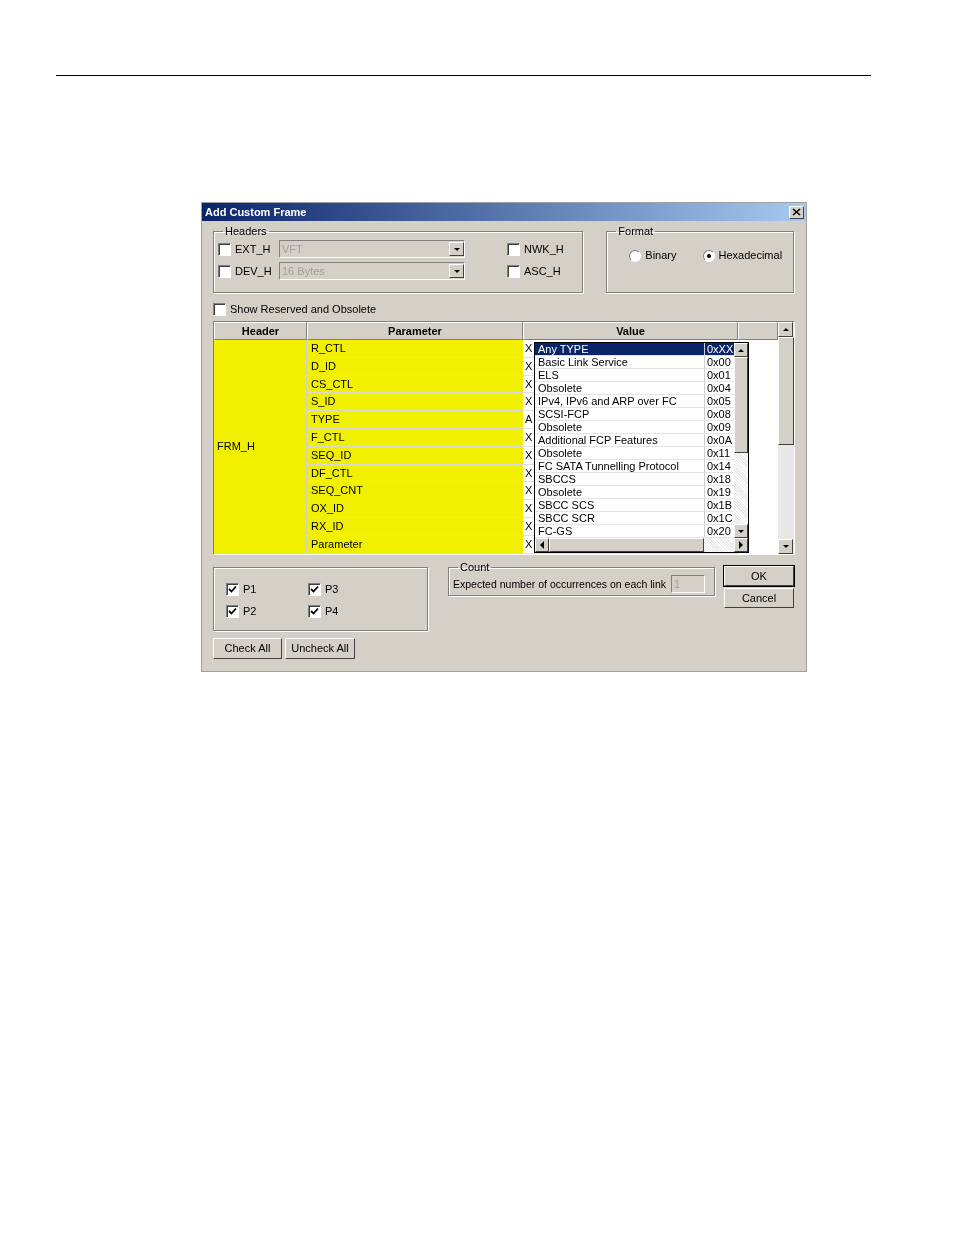 The width and height of the screenshot is (954, 1235). I want to click on list-item: Obsolete 0x19, so click(634, 492).